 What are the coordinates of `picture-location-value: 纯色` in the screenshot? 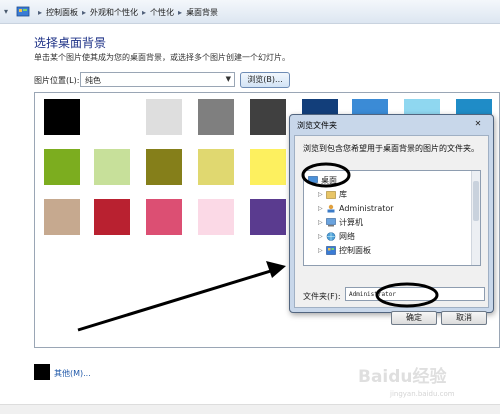 It's located at (93, 80).